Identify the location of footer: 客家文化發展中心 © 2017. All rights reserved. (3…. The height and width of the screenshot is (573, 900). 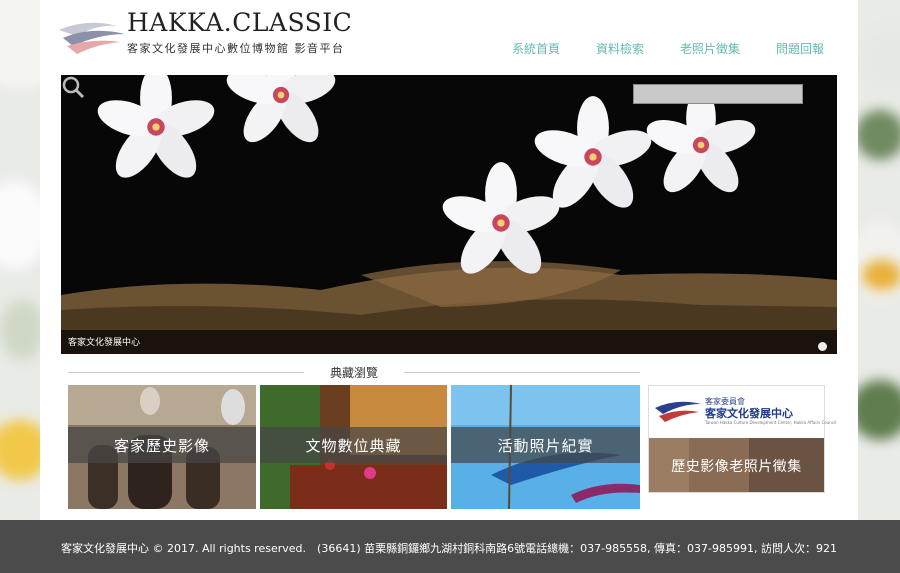
(450, 546).